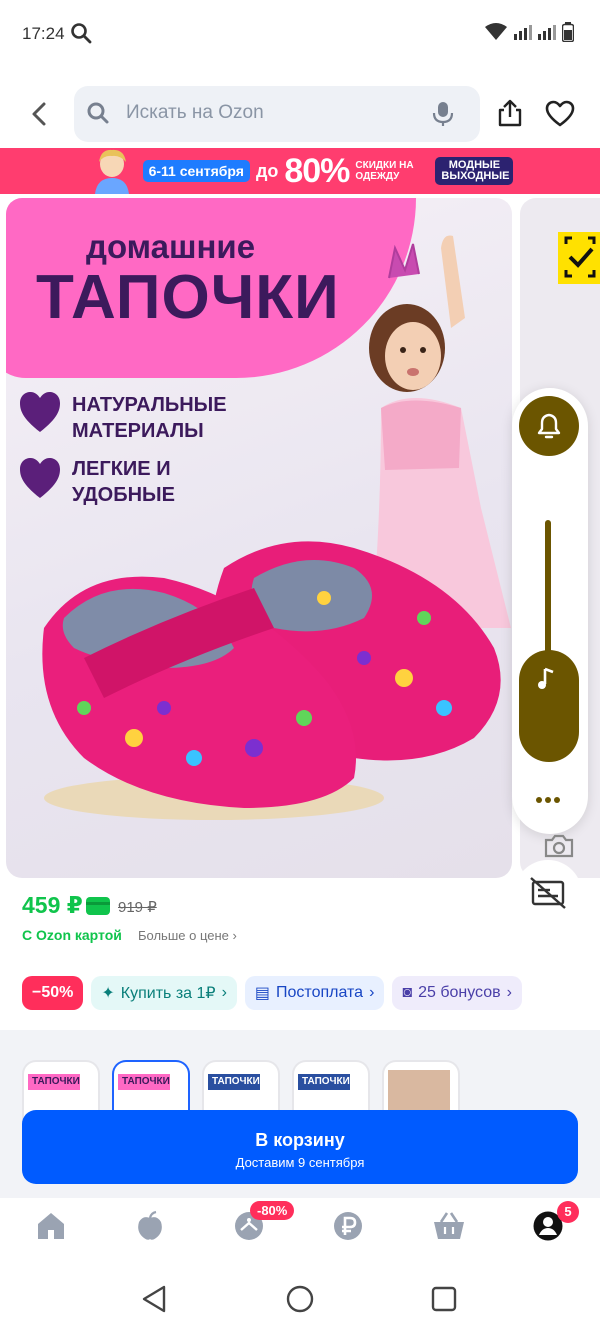  Describe the element at coordinates (267, 170) in the screenshot. I see `banner-upto: до` at that location.